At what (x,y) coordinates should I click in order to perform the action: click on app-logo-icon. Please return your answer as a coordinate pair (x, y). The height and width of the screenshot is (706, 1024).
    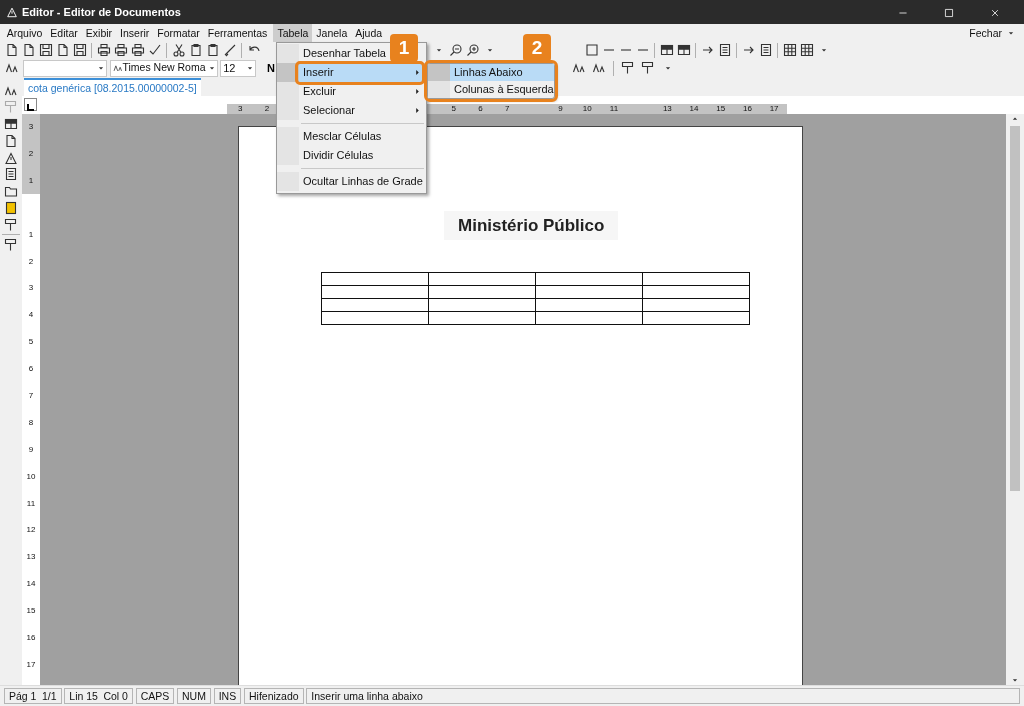
    Looking at the image, I should click on (12, 12).